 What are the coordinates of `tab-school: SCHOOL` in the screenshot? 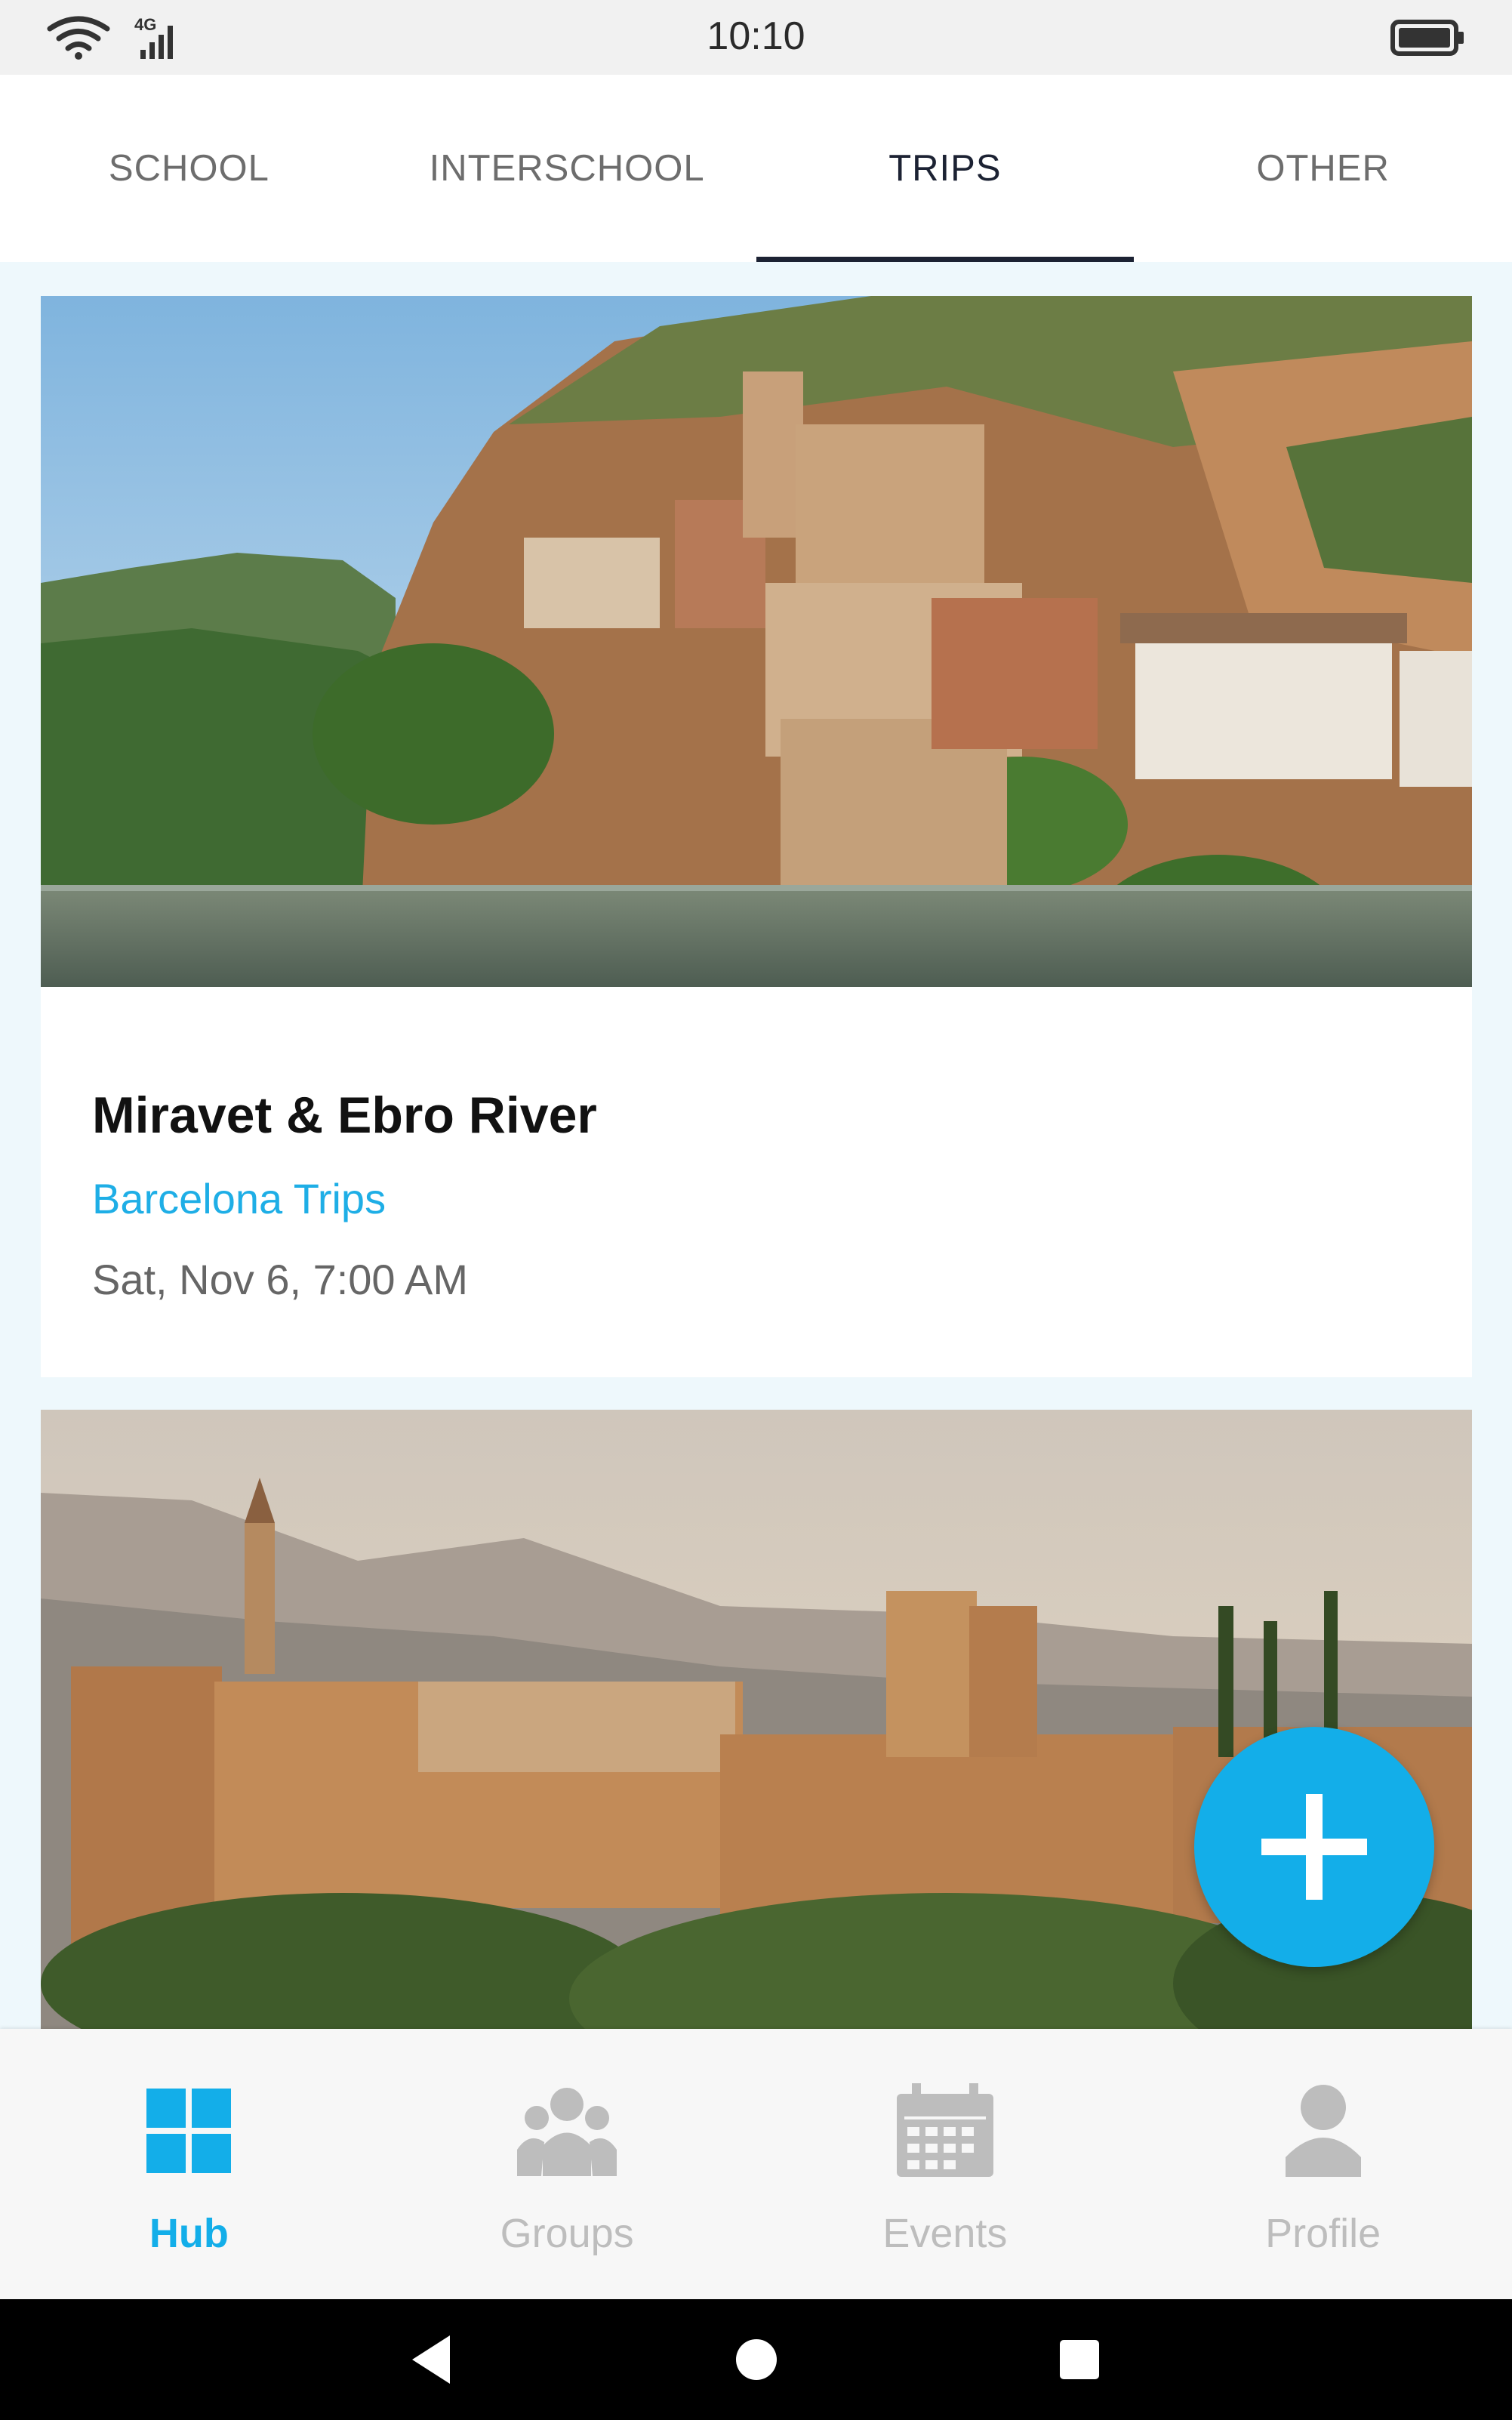 It's located at (189, 168).